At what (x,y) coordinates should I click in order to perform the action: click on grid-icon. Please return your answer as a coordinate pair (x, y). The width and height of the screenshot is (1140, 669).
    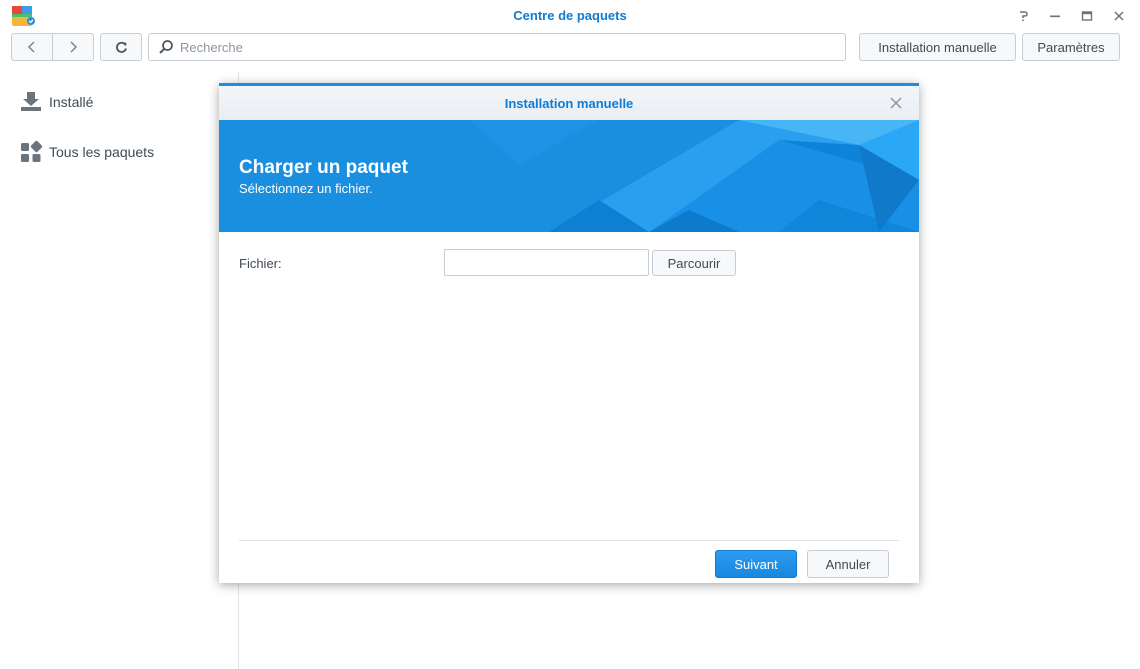
    Looking at the image, I should click on (31, 152).